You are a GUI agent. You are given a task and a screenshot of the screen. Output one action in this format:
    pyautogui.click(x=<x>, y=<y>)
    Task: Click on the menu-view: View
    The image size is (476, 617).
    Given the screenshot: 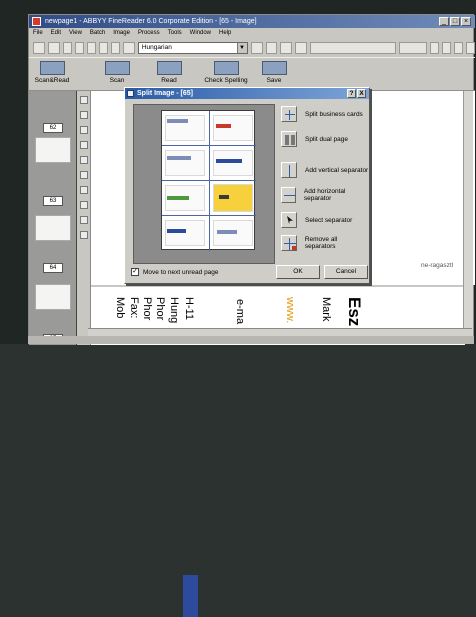 What is the action you would take?
    pyautogui.click(x=75, y=33)
    